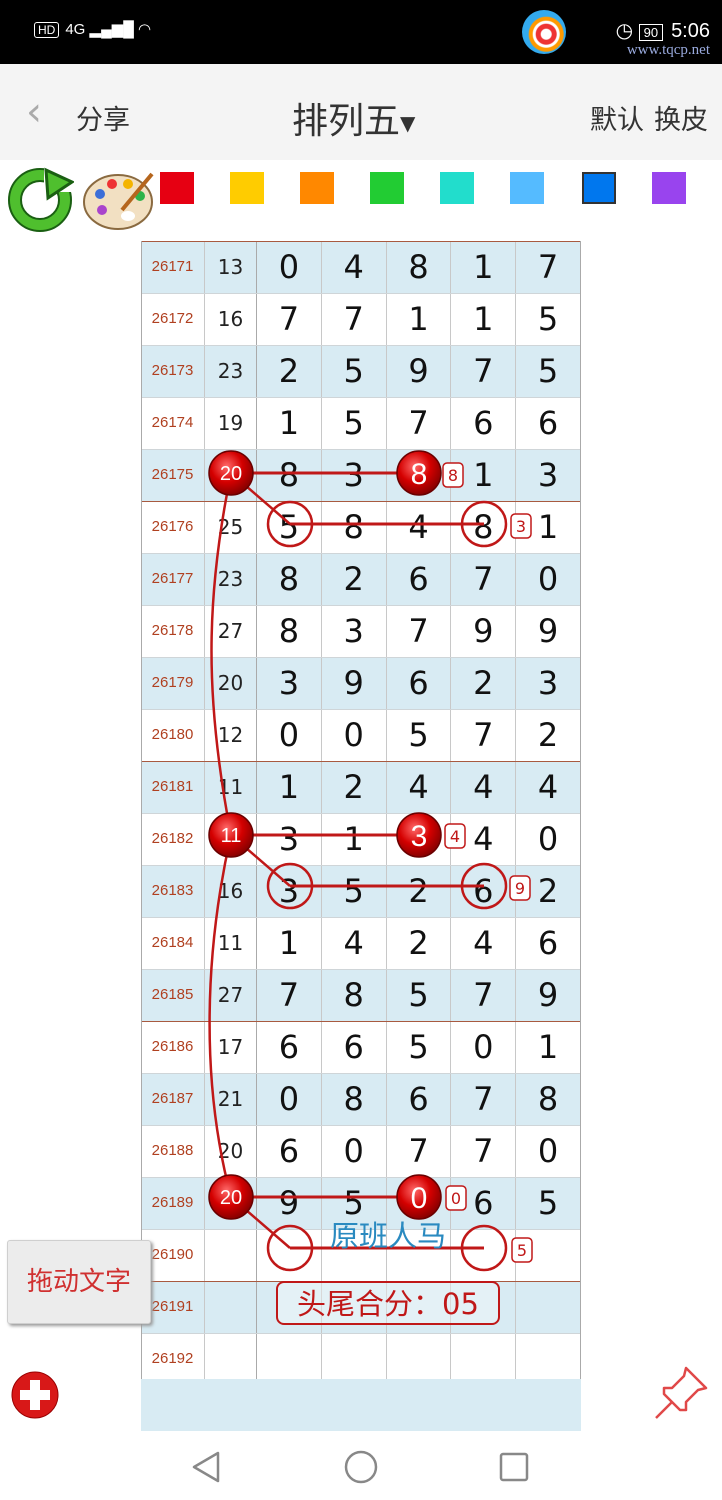  I want to click on color-swatch-red, so click(177, 188).